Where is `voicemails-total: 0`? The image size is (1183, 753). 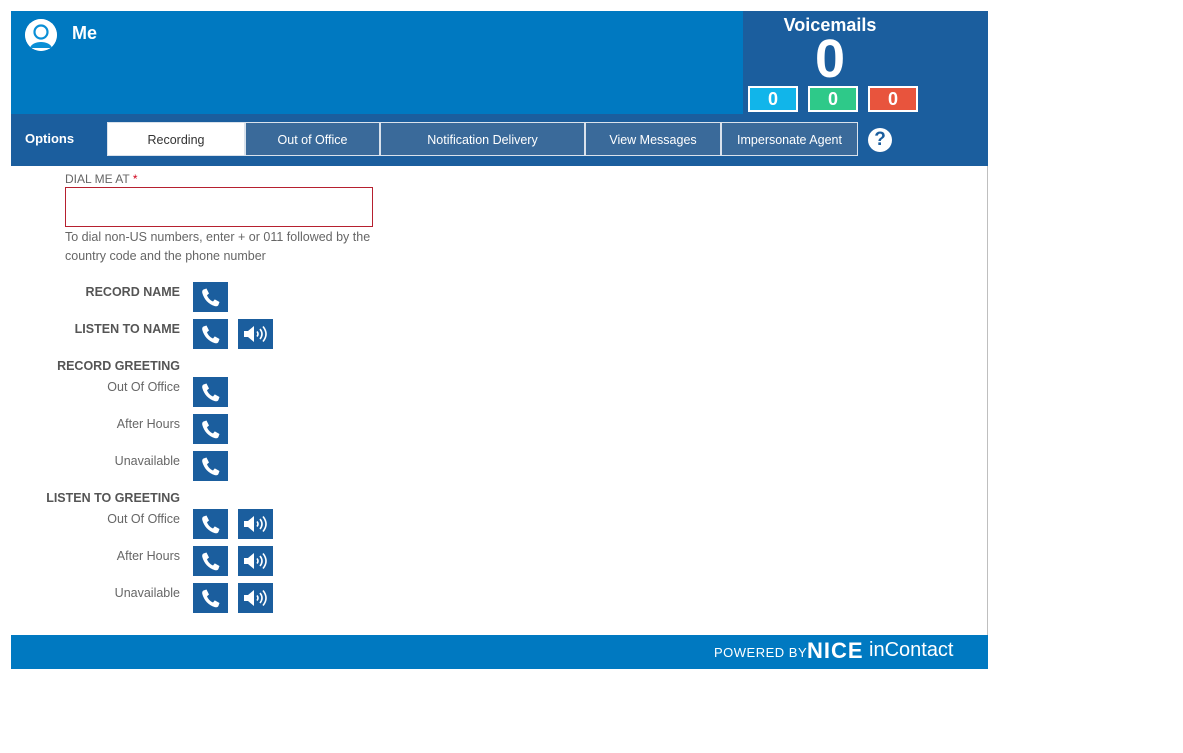
voicemails-total: 0 is located at coordinates (830, 59).